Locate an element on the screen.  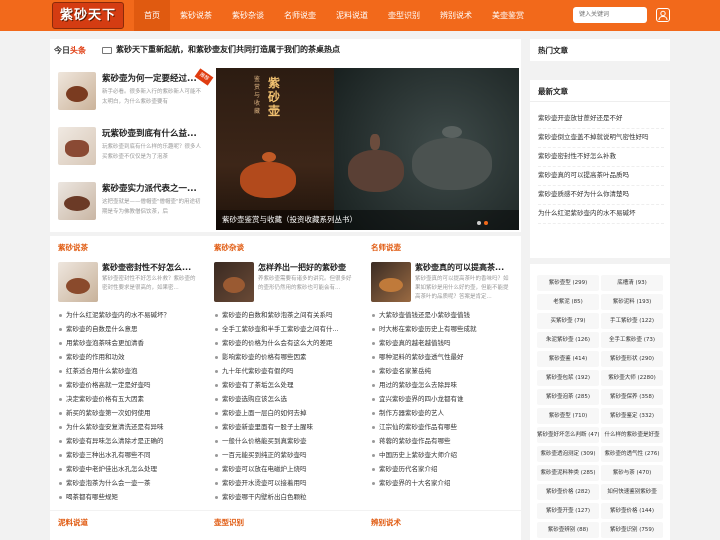
list-item: 紫砂壶真的可以提高茶叶品质吗 is located at coordinates (601, 176).